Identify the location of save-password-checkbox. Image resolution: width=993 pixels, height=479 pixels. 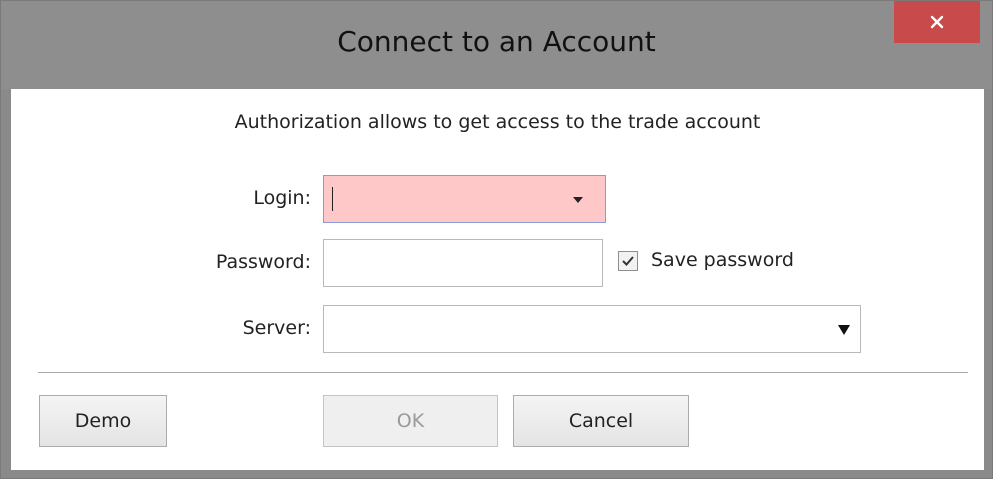
(628, 261).